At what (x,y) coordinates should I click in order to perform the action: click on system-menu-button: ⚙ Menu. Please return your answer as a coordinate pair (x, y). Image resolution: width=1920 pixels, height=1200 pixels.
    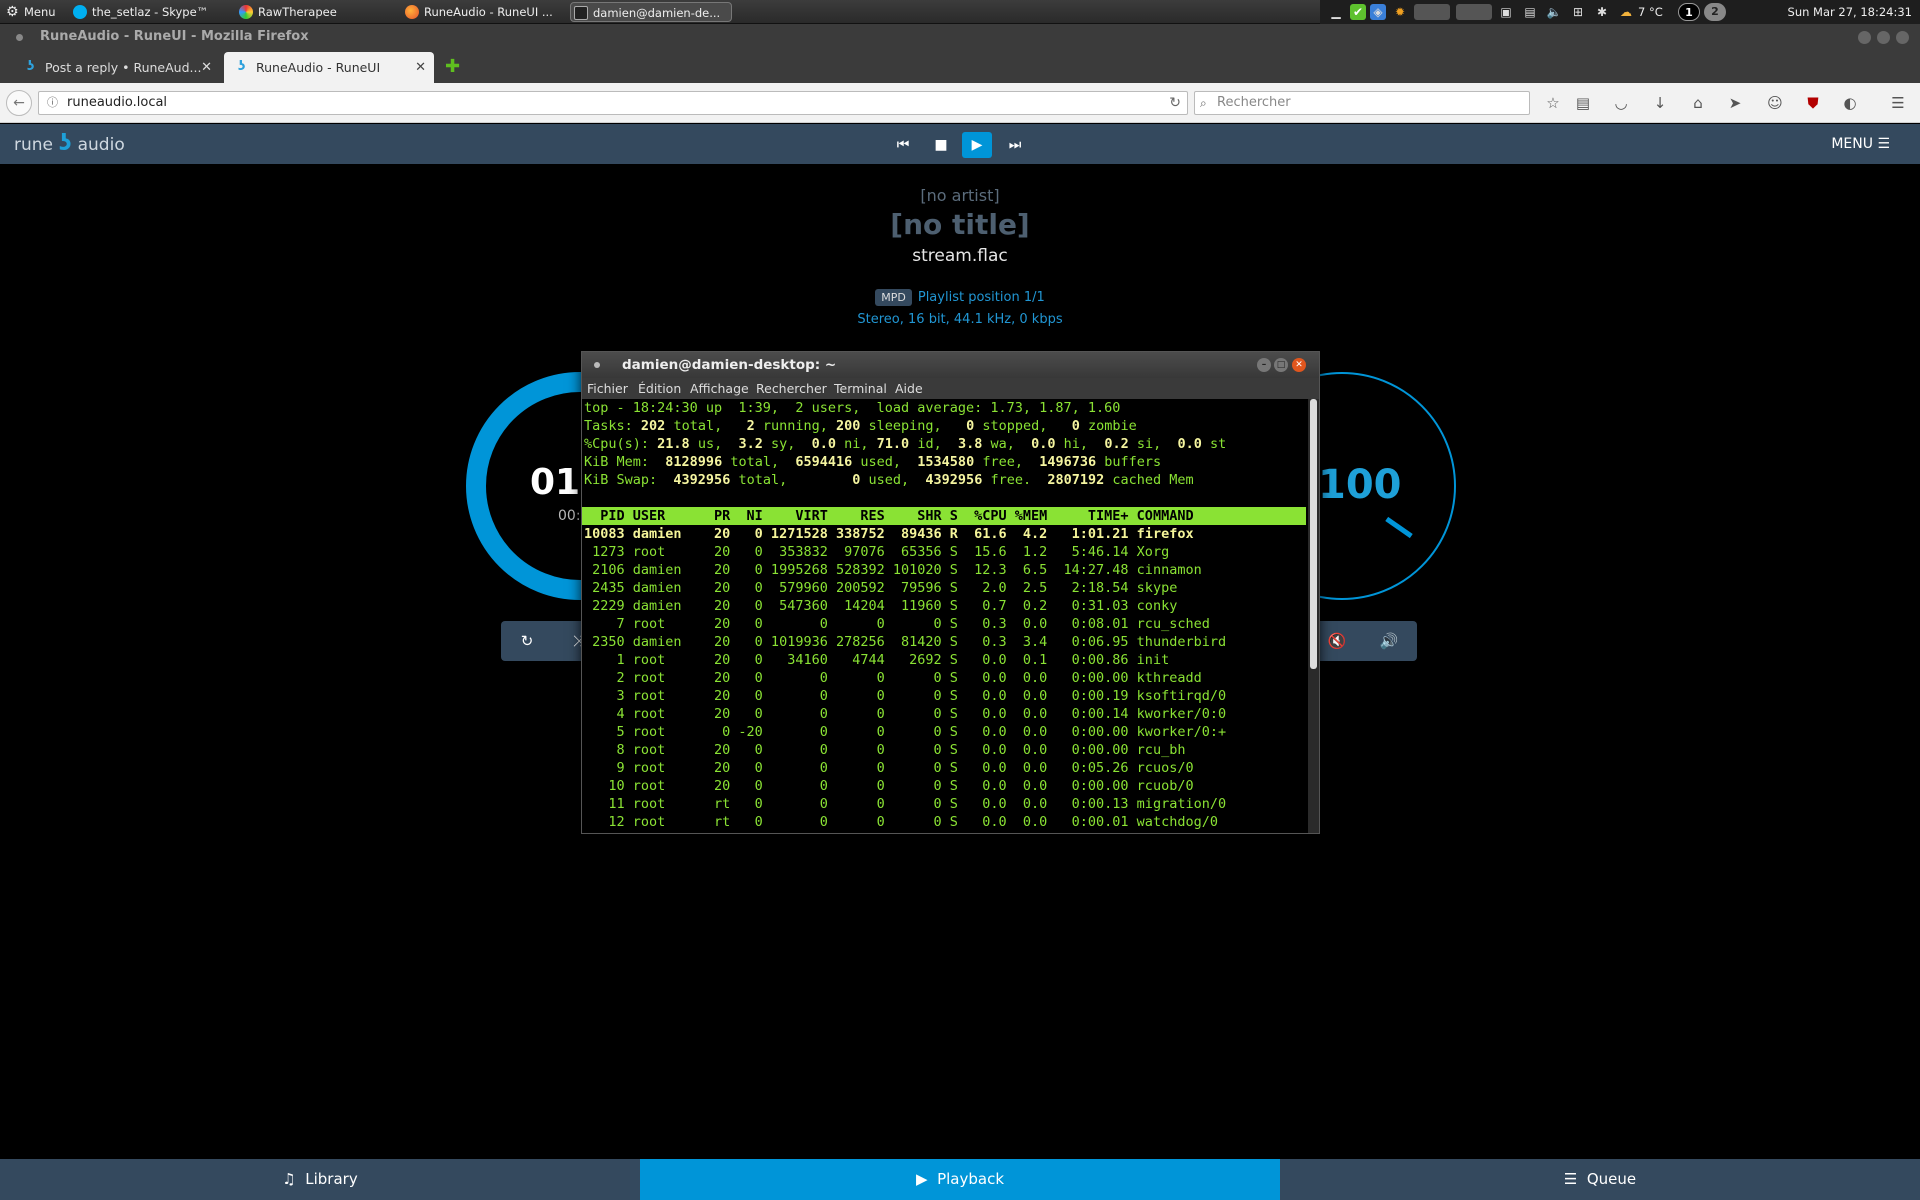
    Looking at the image, I should click on (31, 12).